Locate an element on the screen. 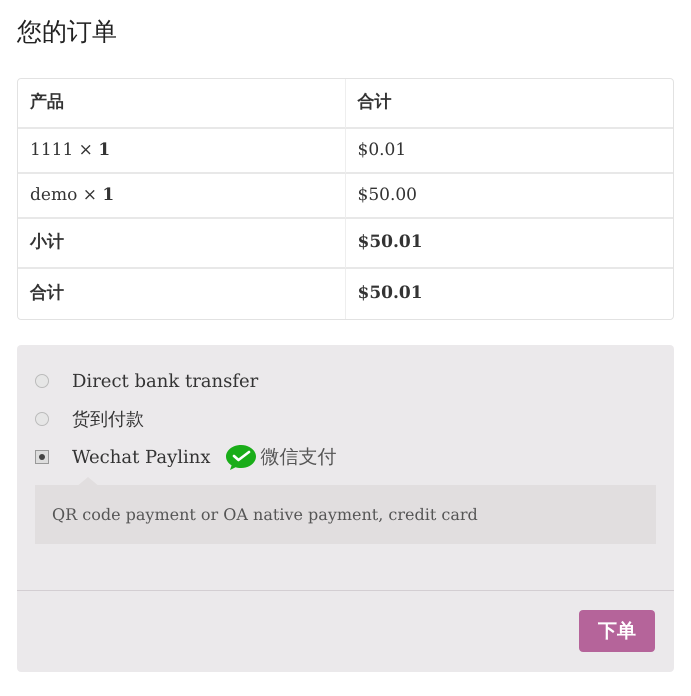 This screenshot has width=691, height=696. column-header: 产品 is located at coordinates (182, 104).